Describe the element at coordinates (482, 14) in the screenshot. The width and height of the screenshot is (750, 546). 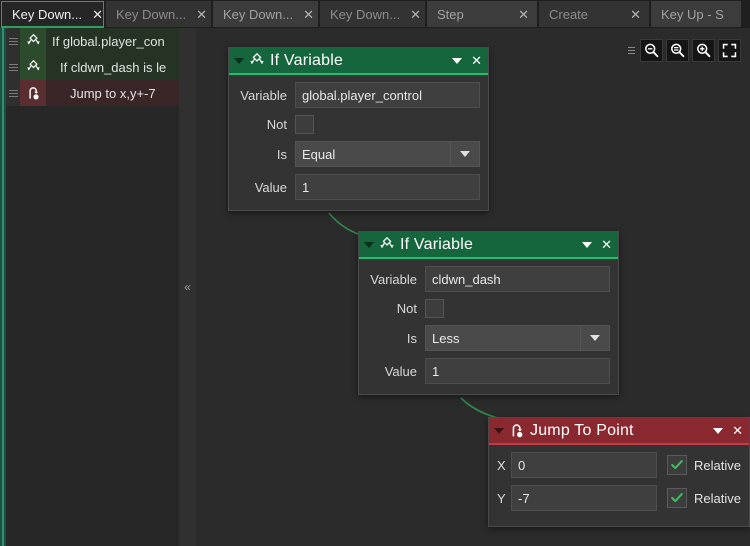
I see `tab-step: Step ✕` at that location.